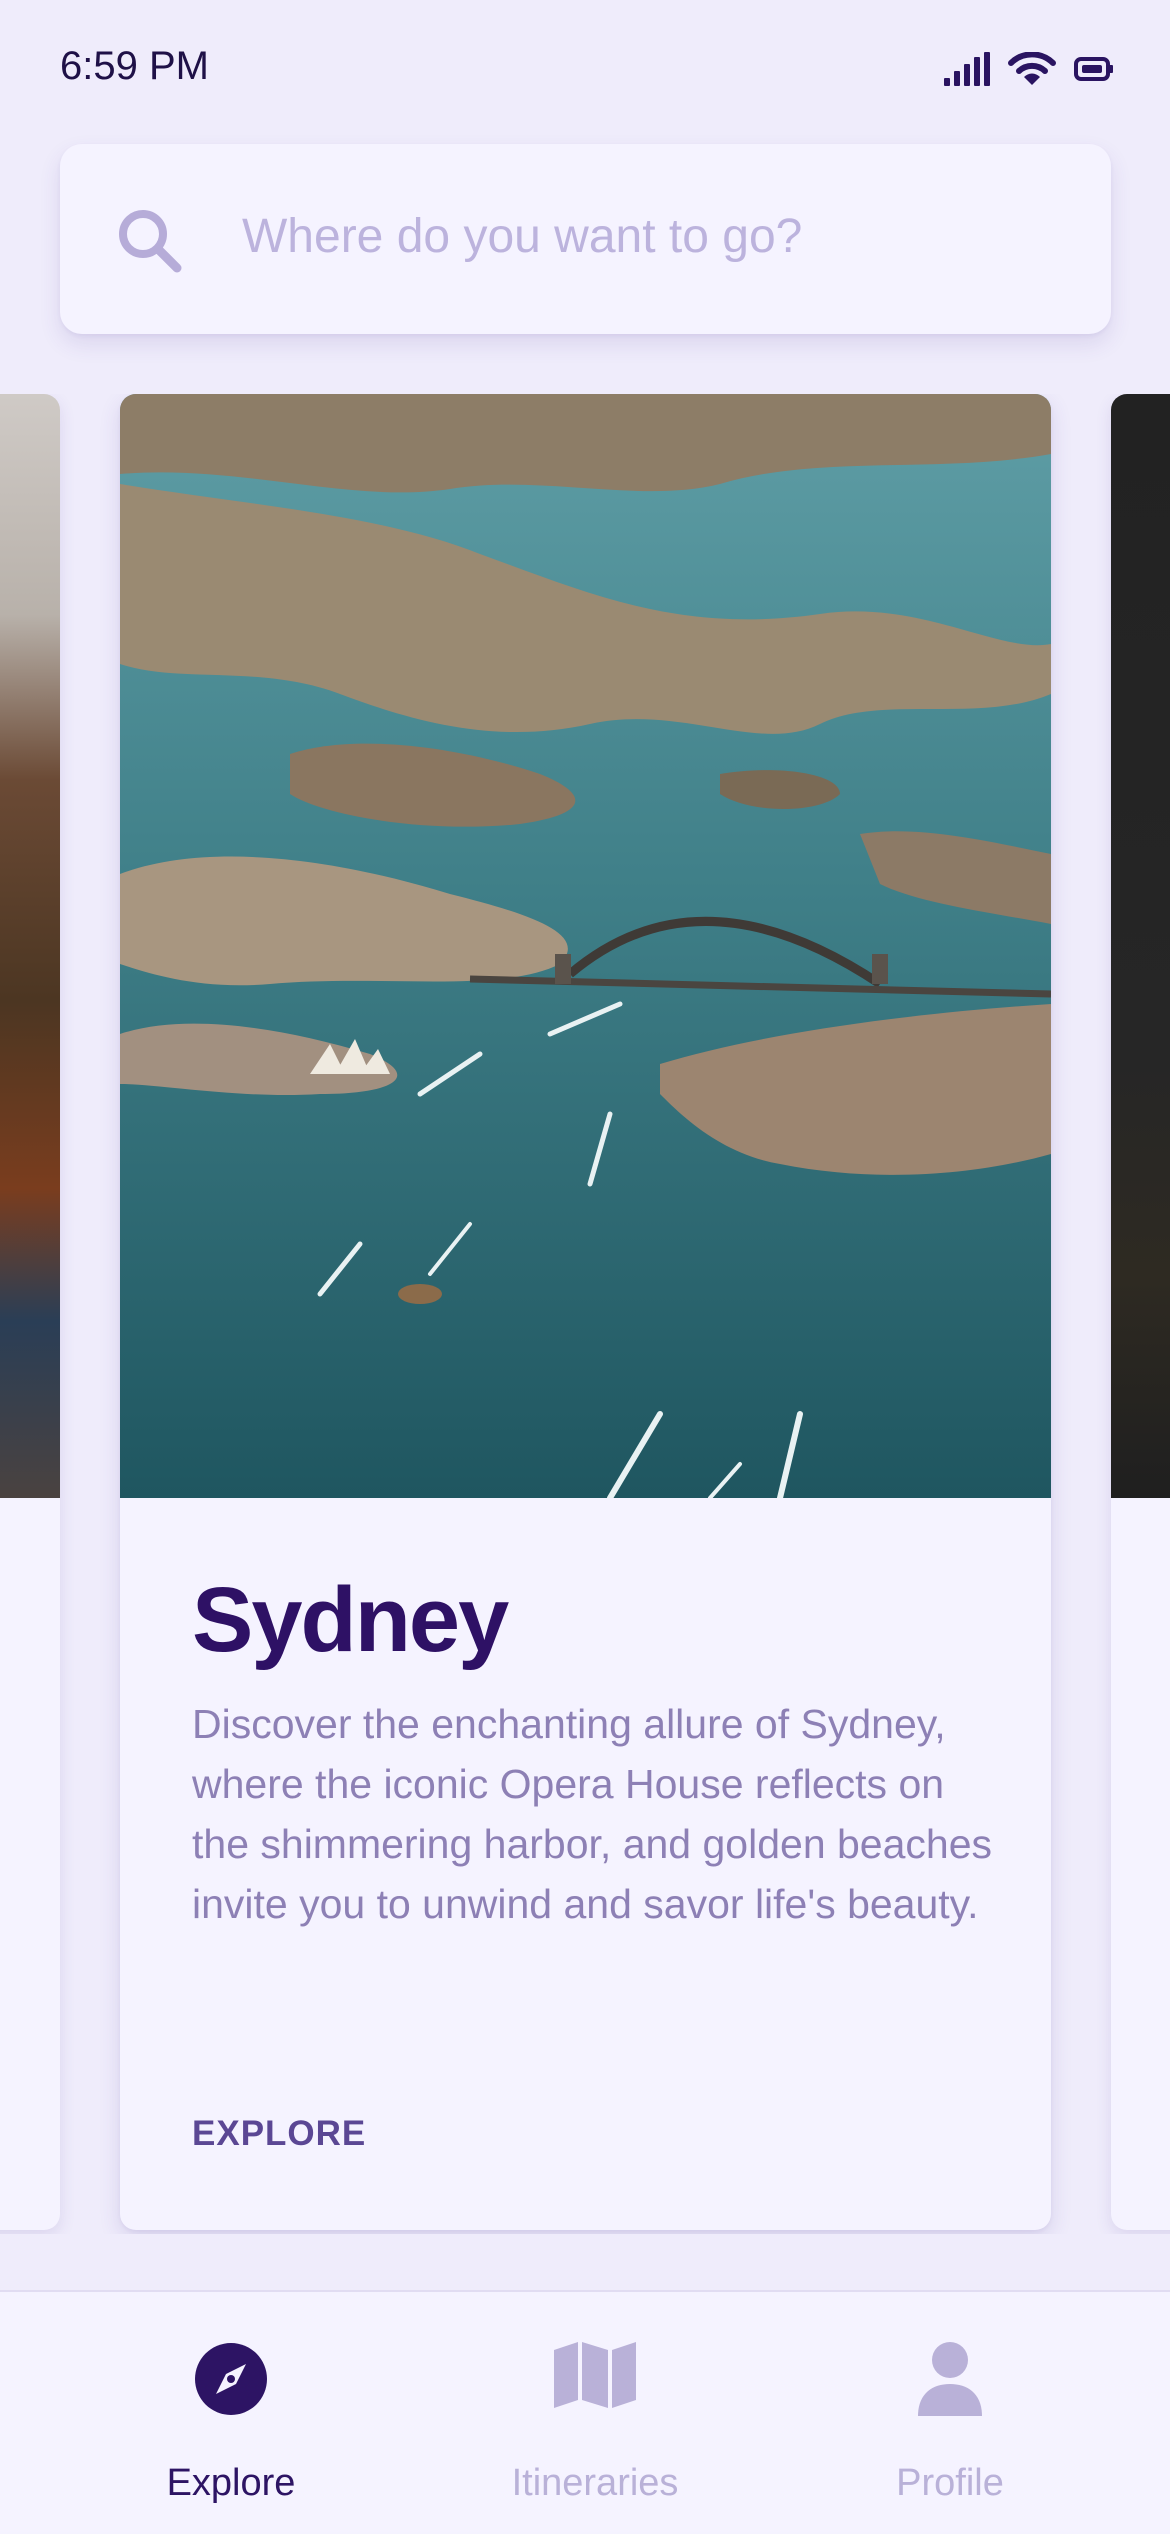 The width and height of the screenshot is (1170, 2534). I want to click on nav-label-explore: Explore, so click(231, 2483).